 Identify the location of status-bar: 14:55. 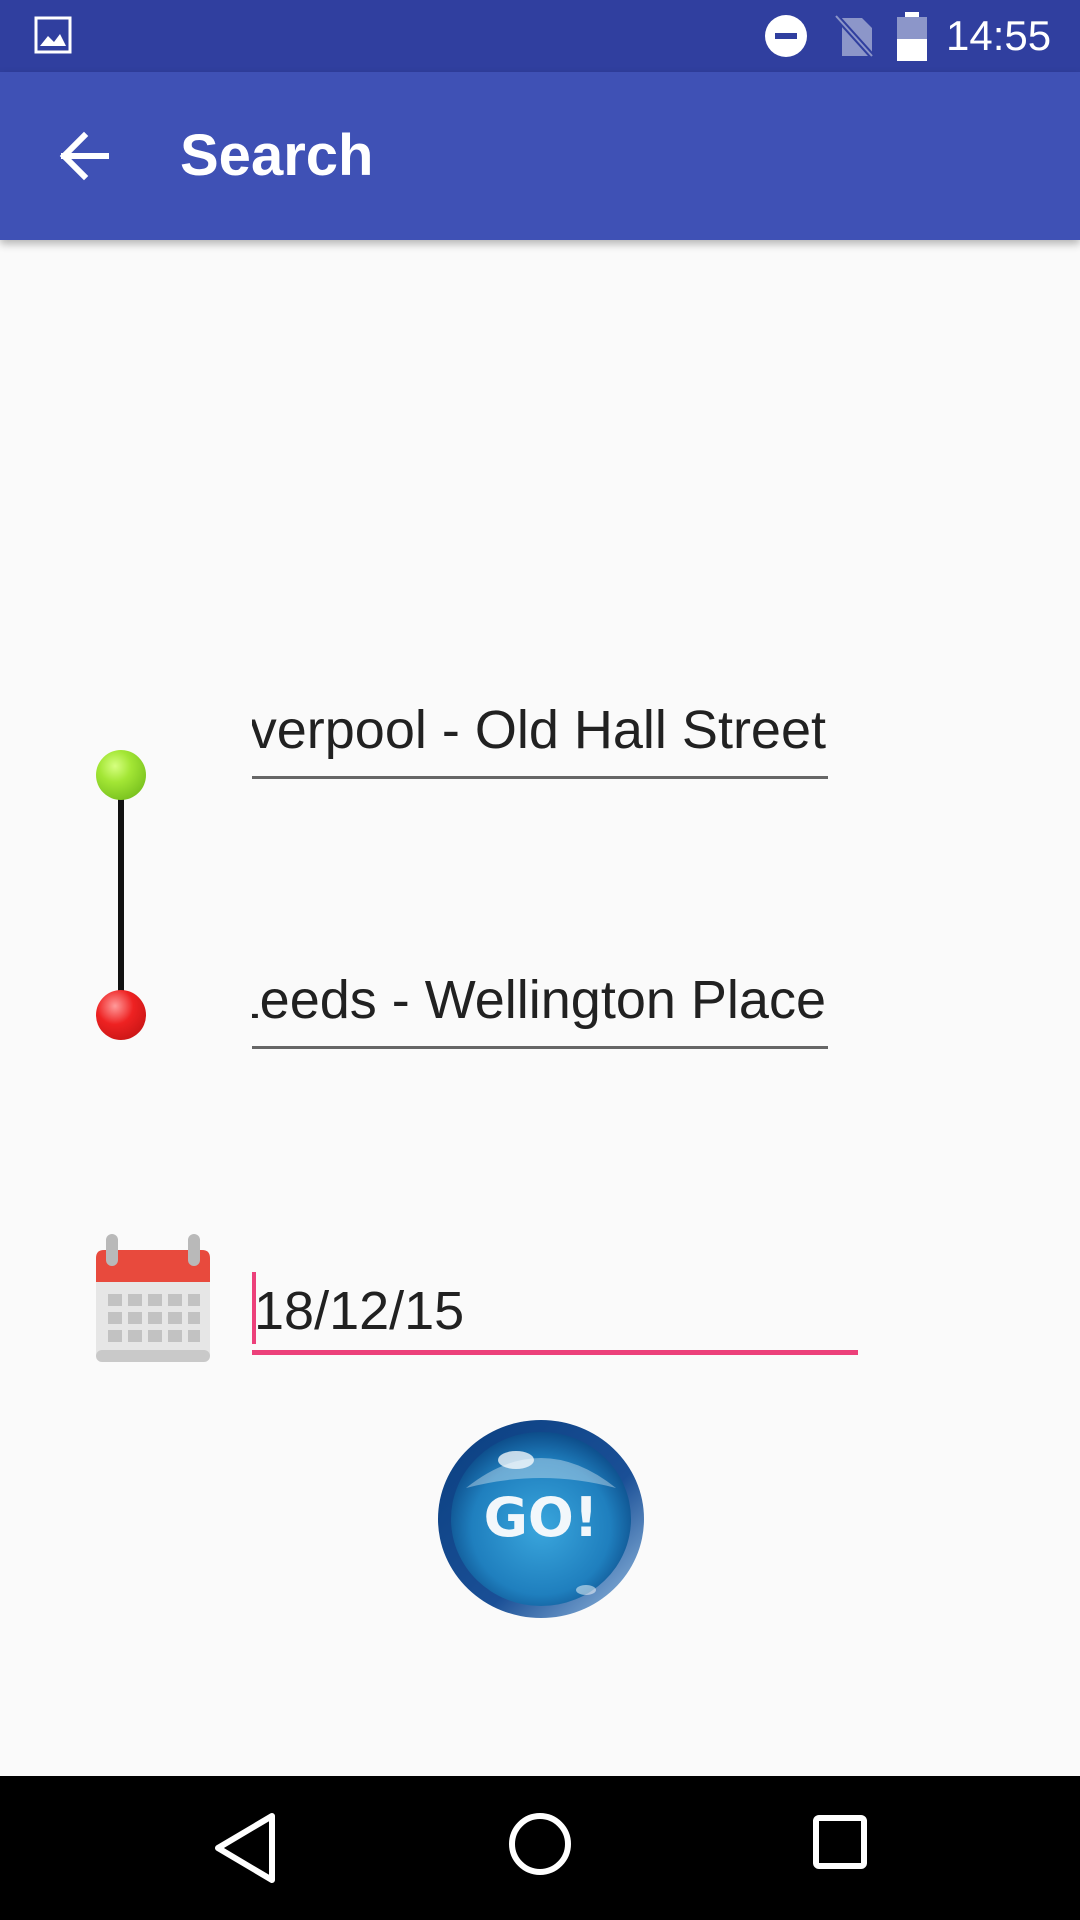
(540, 36).